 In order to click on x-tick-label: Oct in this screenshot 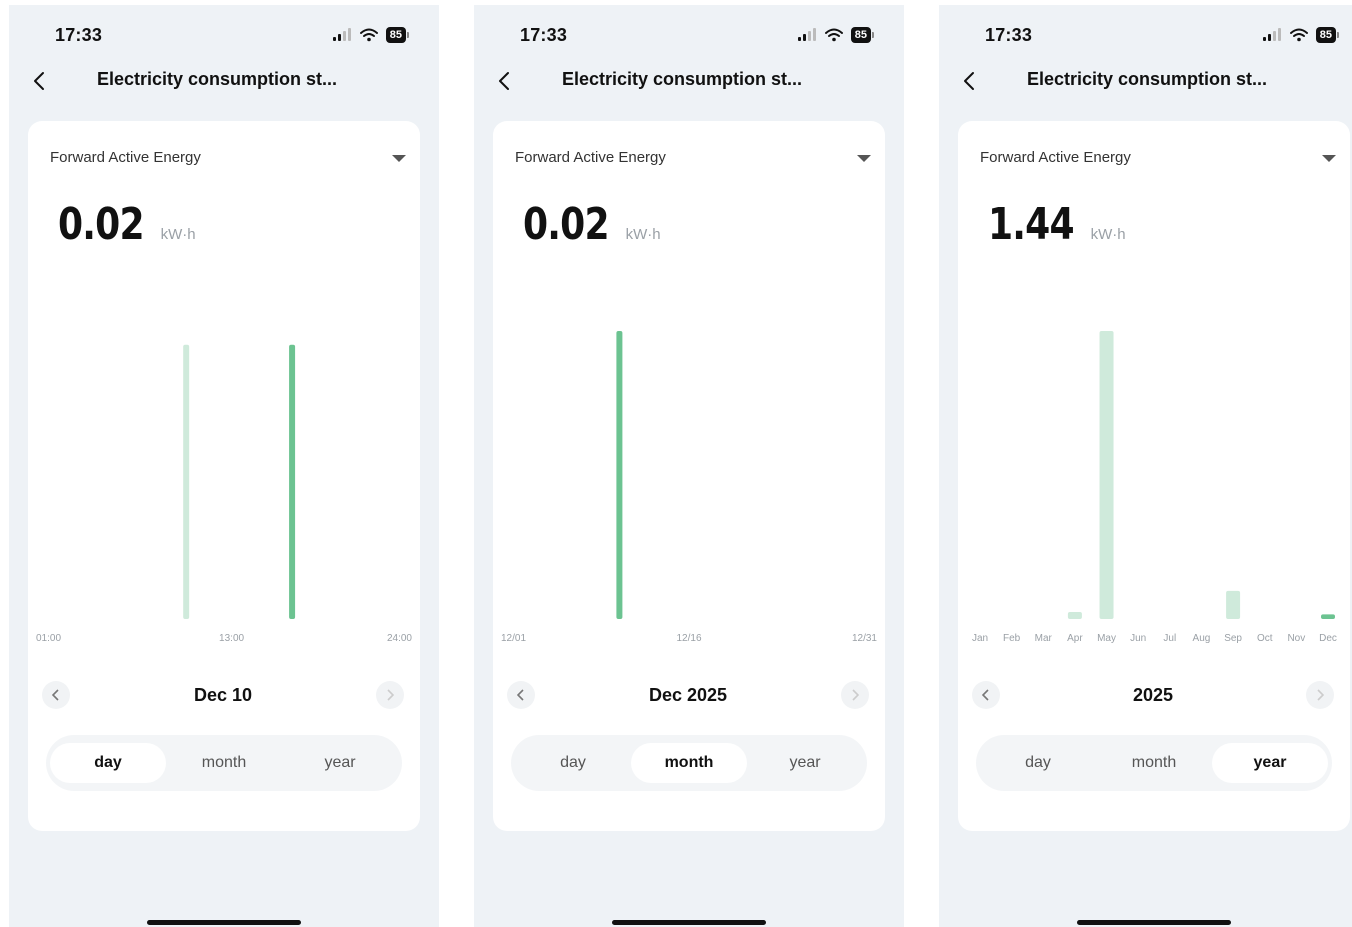, I will do `click(1265, 638)`.